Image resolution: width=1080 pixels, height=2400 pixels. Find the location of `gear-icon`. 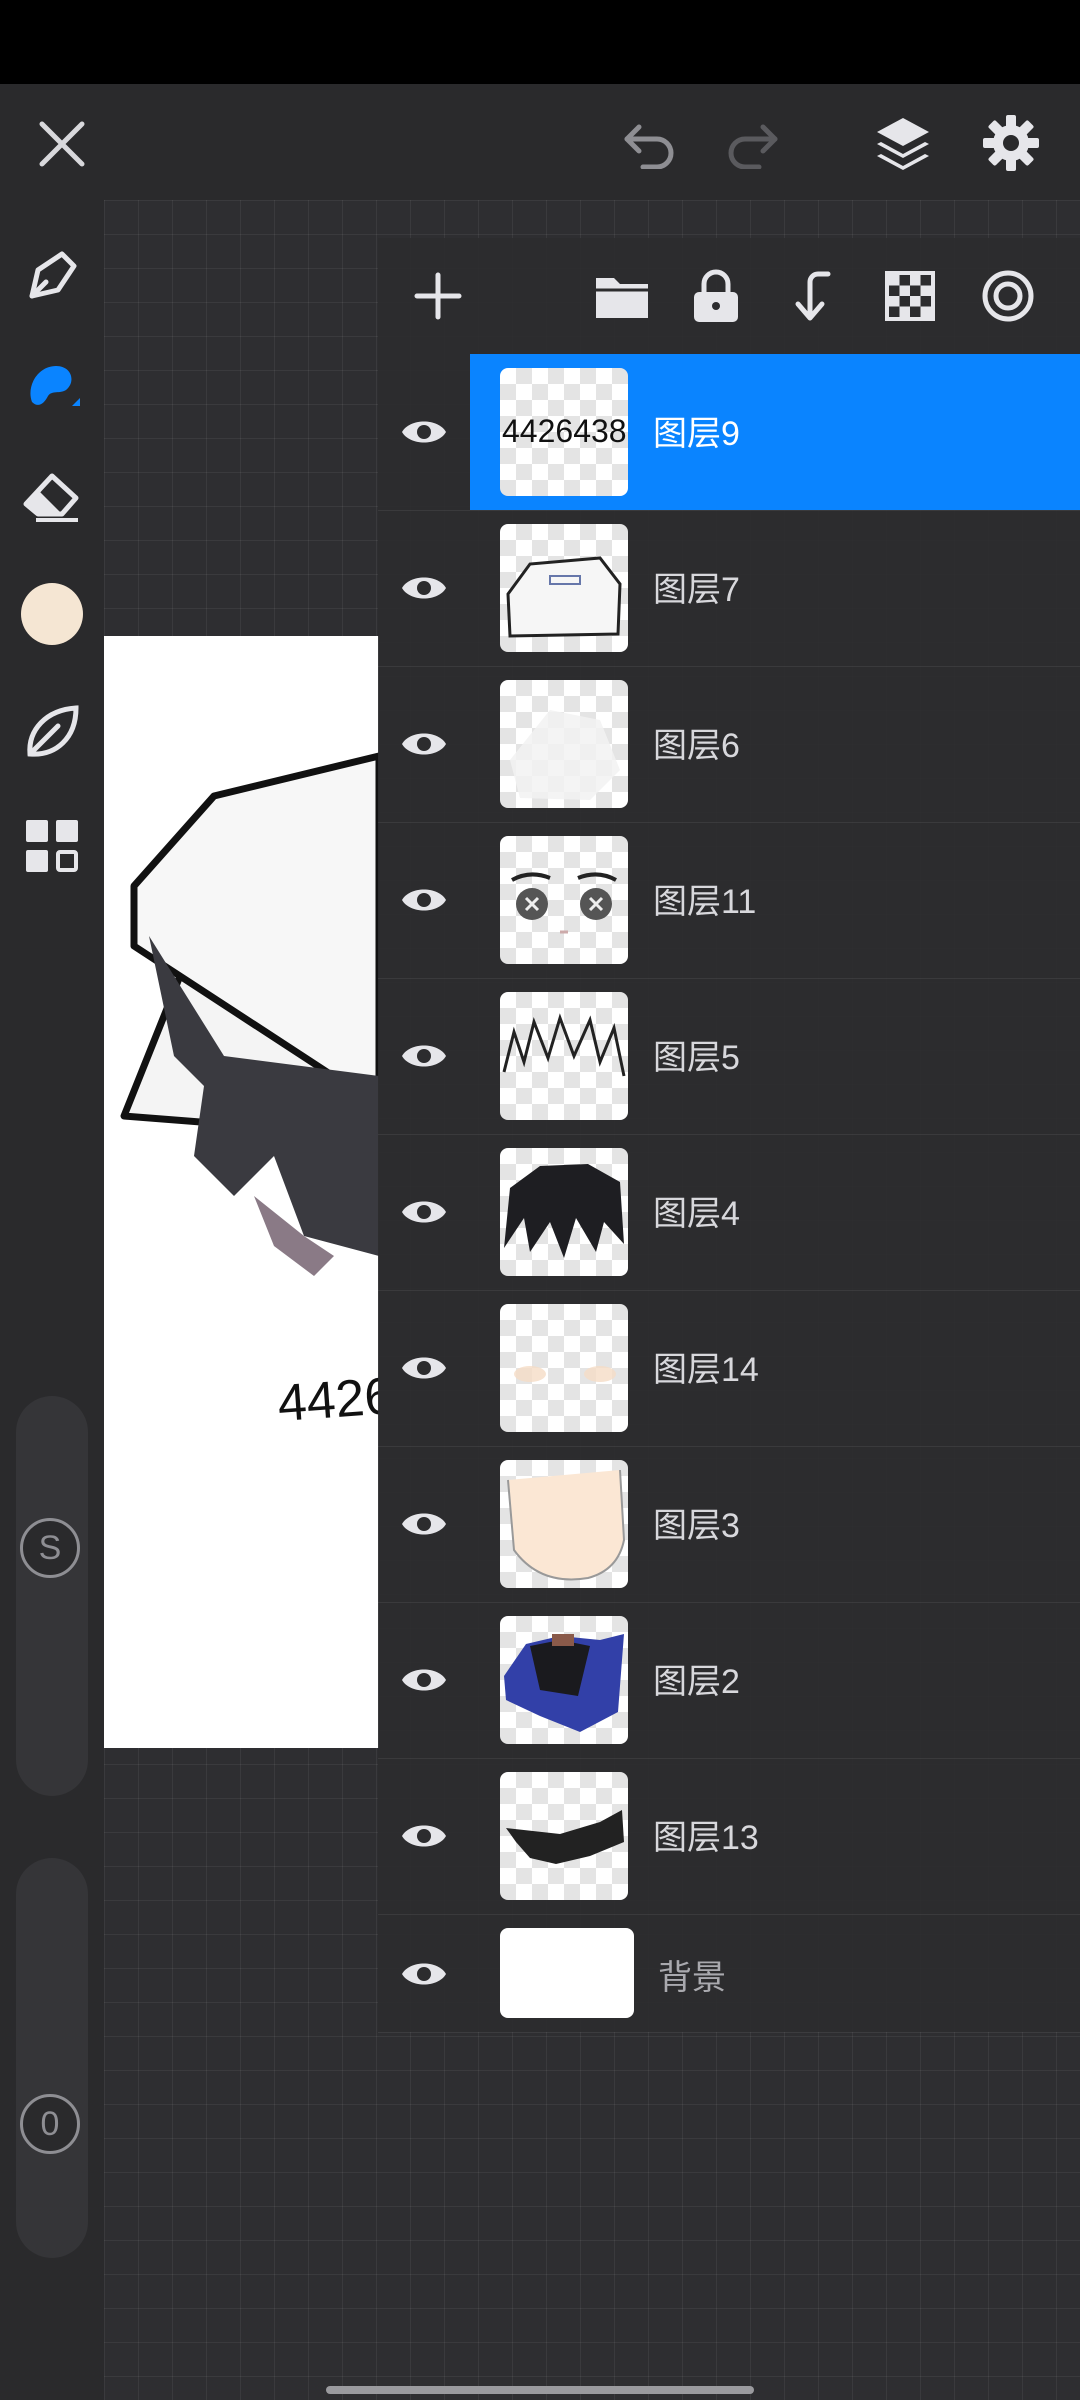

gear-icon is located at coordinates (1011, 143).